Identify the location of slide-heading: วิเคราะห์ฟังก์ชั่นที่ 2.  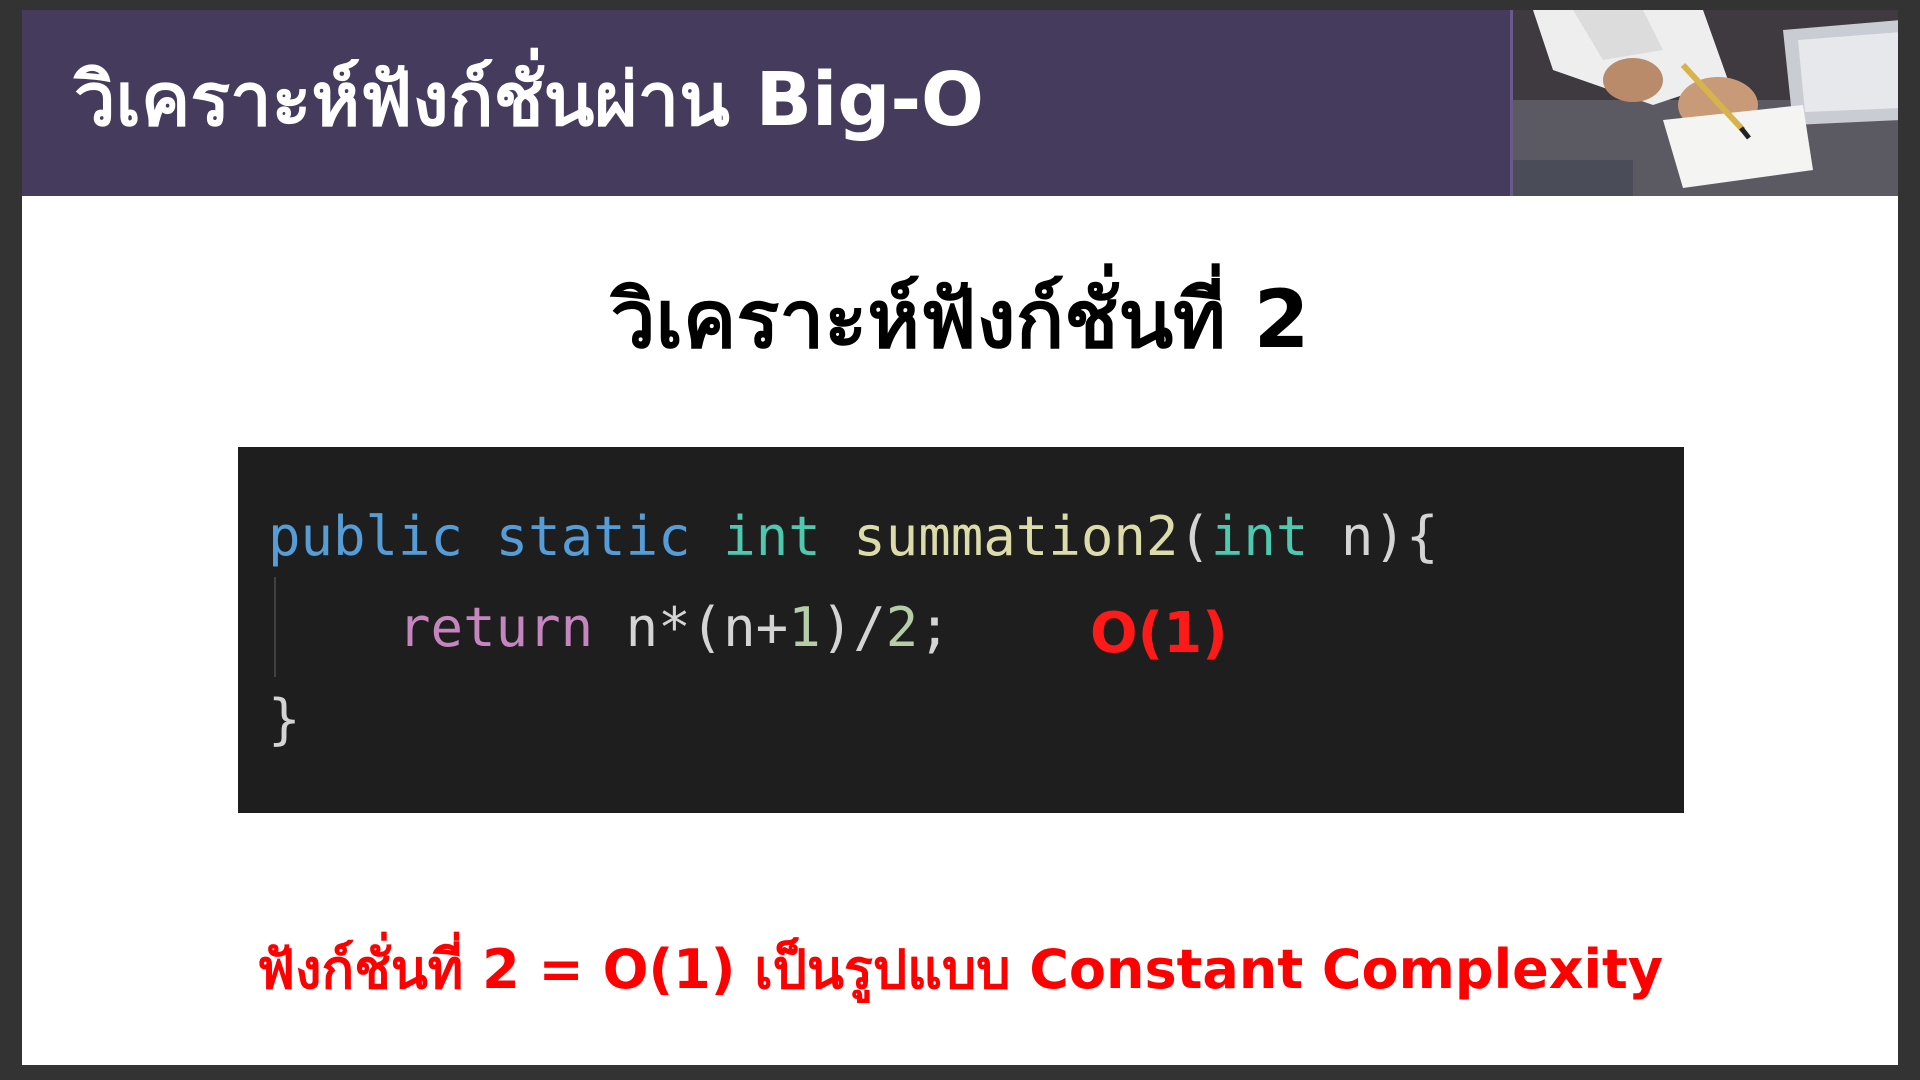
(960, 319).